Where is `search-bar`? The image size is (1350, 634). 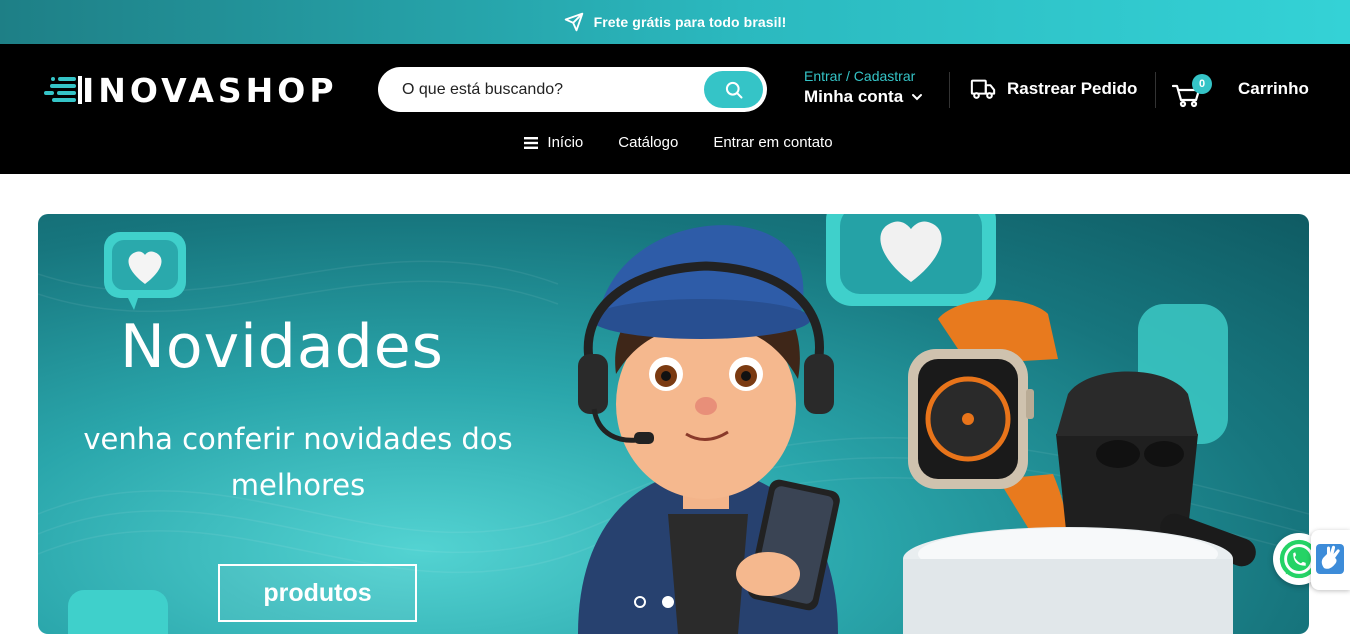 search-bar is located at coordinates (572, 89).